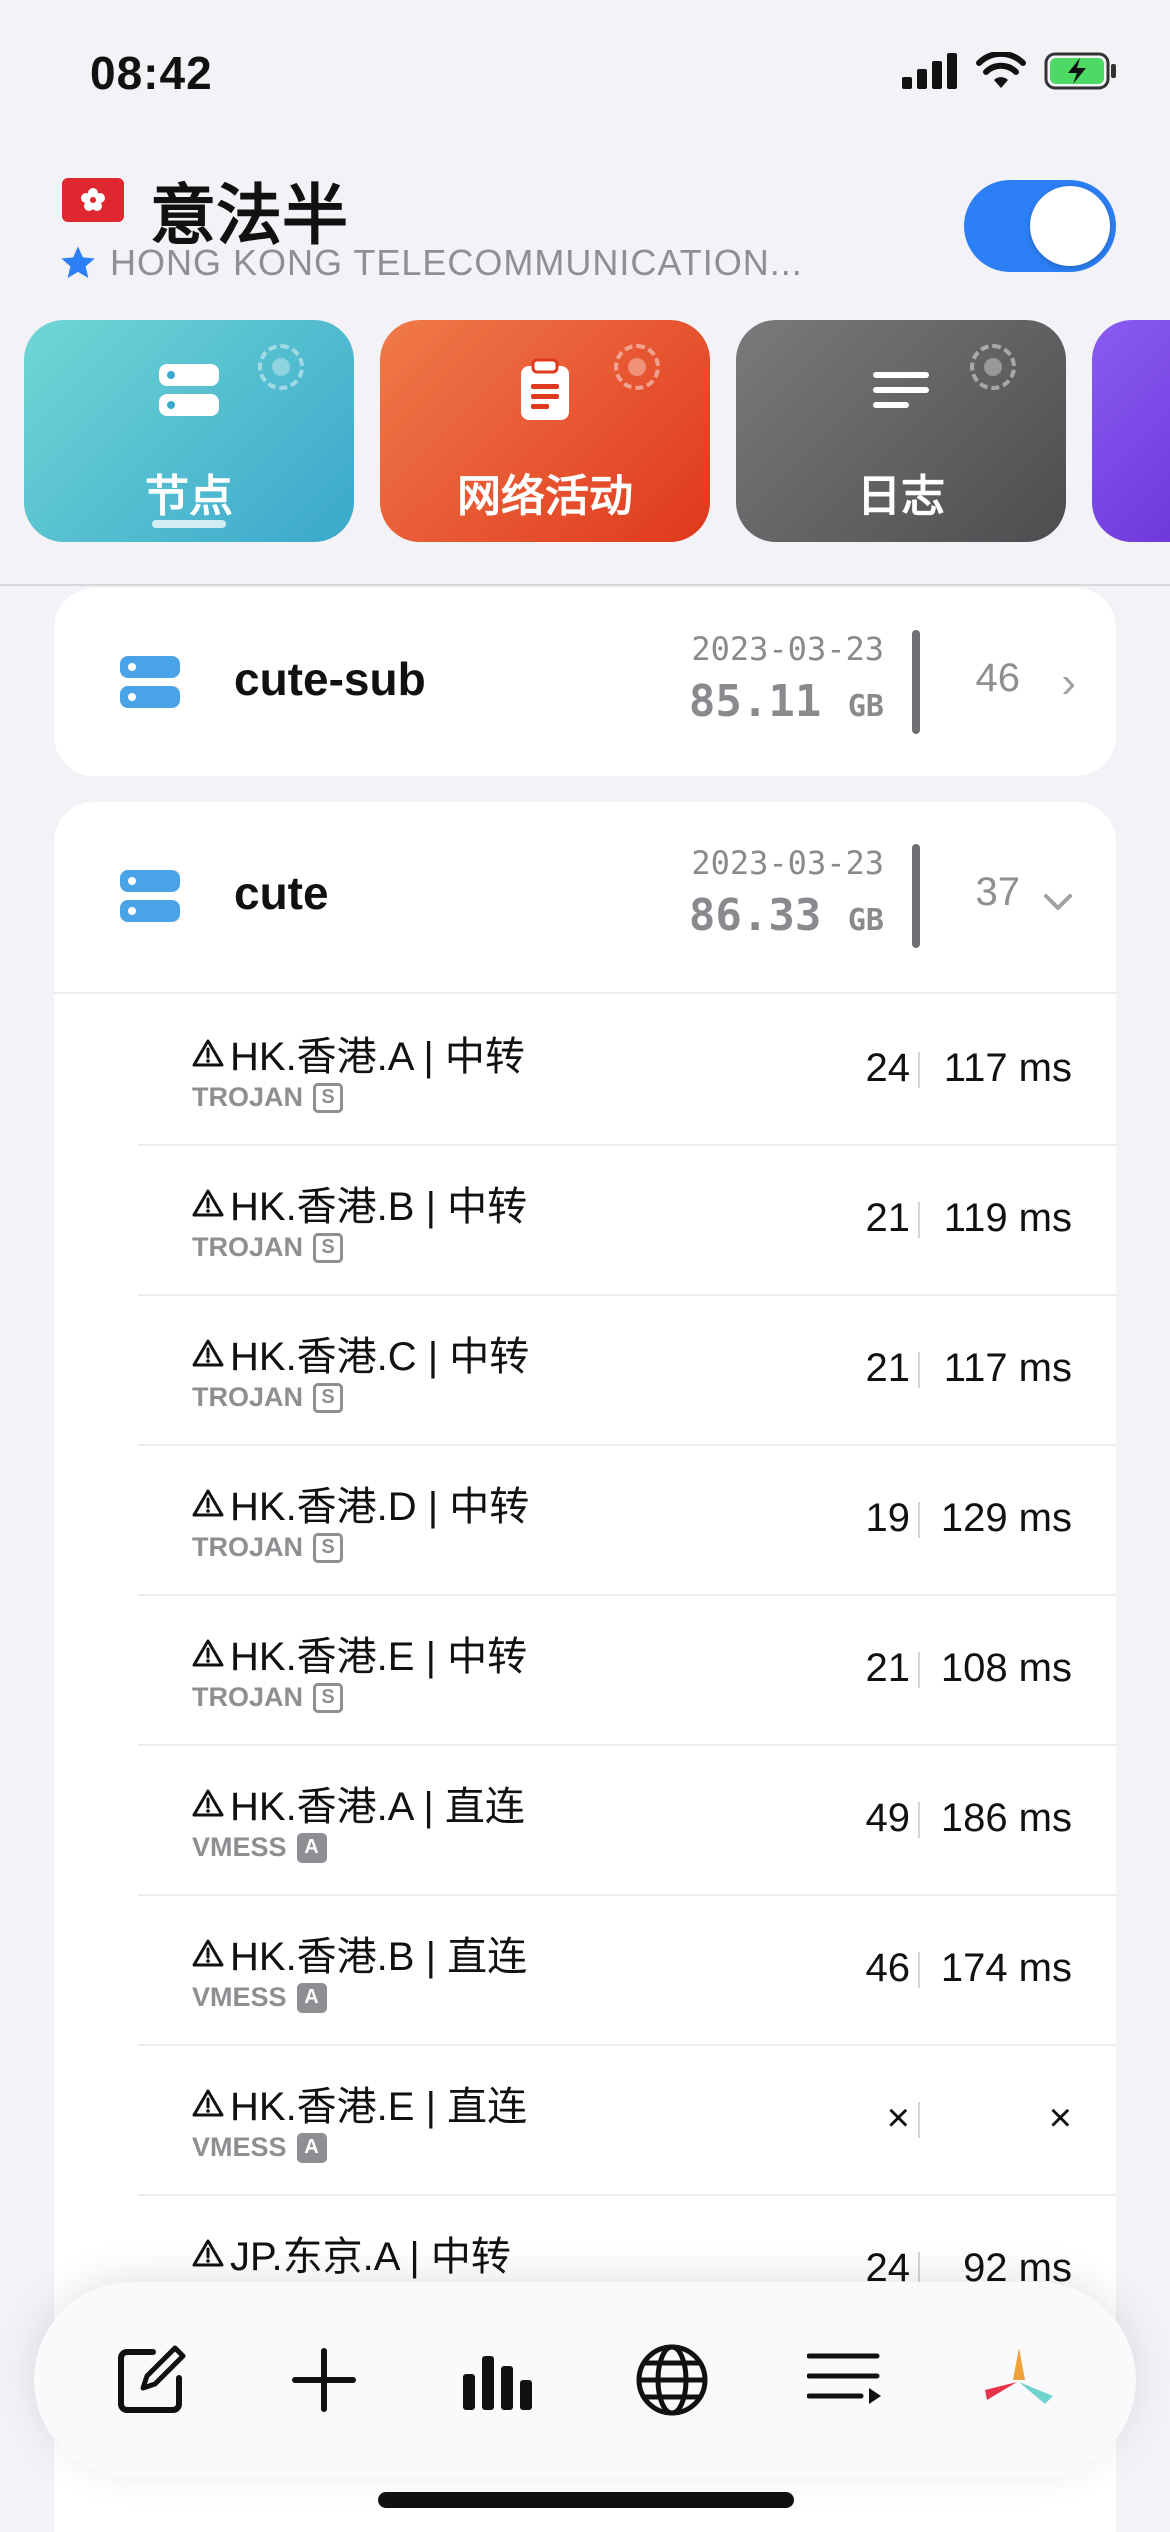  I want to click on status-time: 08:42, so click(151, 73).